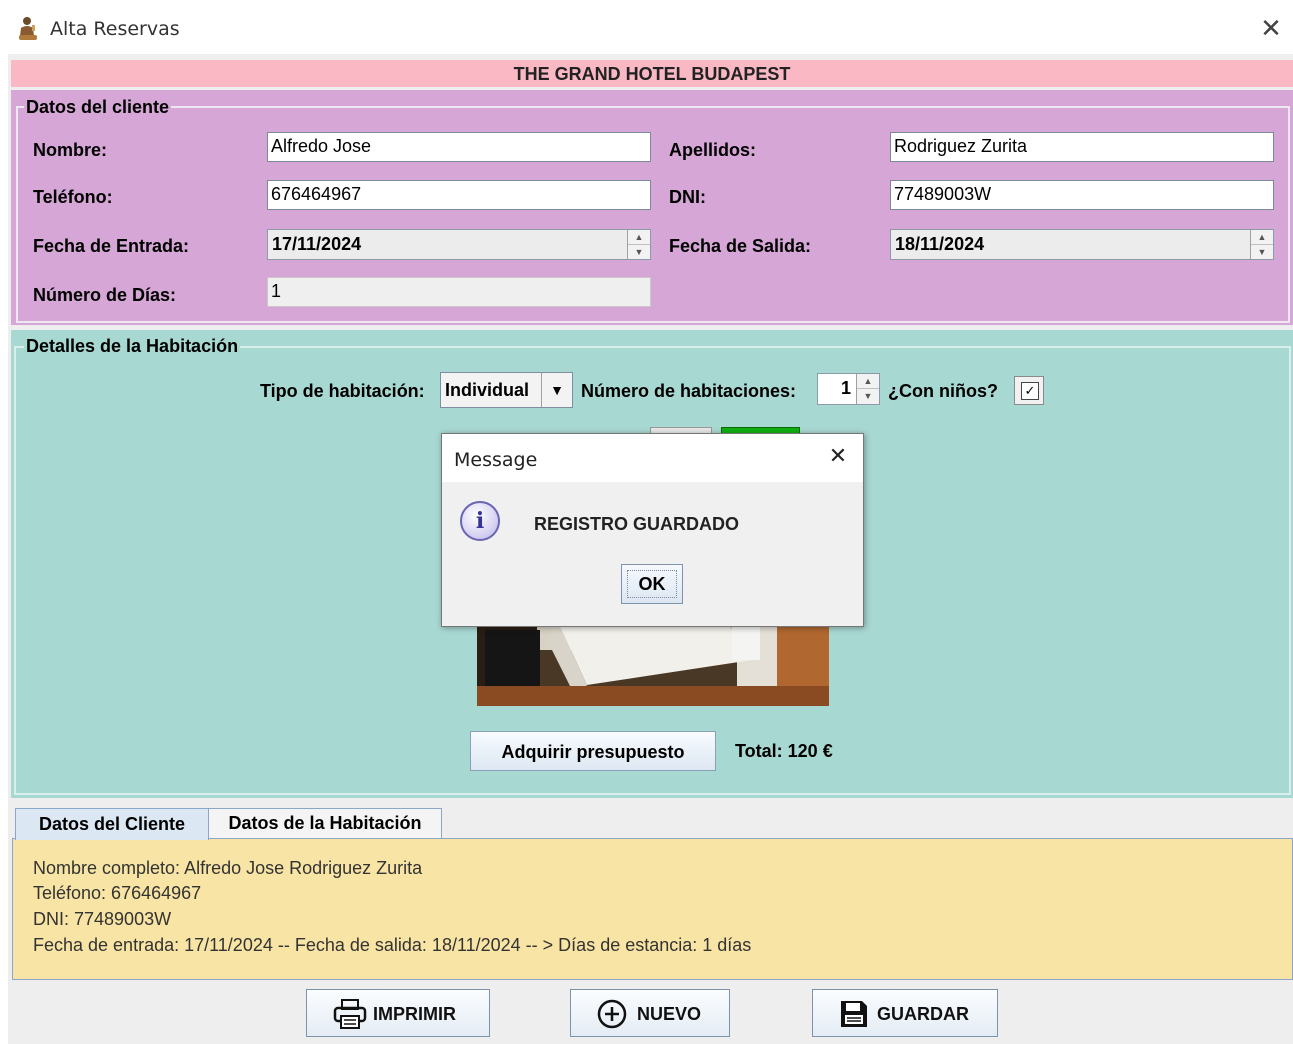  I want to click on window-close-icon: ✕, so click(1271, 29).